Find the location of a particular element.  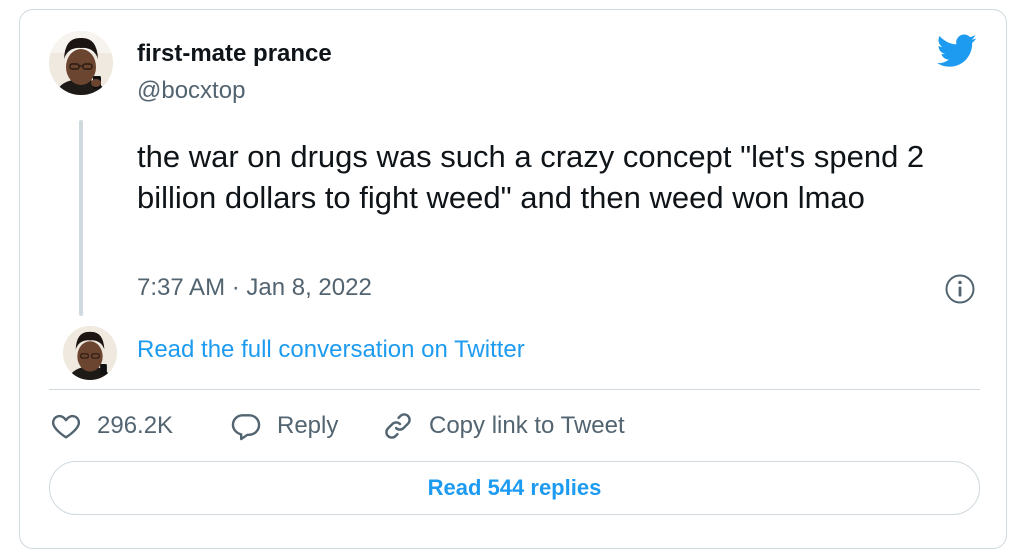

conversation-avatar is located at coordinates (90, 353).